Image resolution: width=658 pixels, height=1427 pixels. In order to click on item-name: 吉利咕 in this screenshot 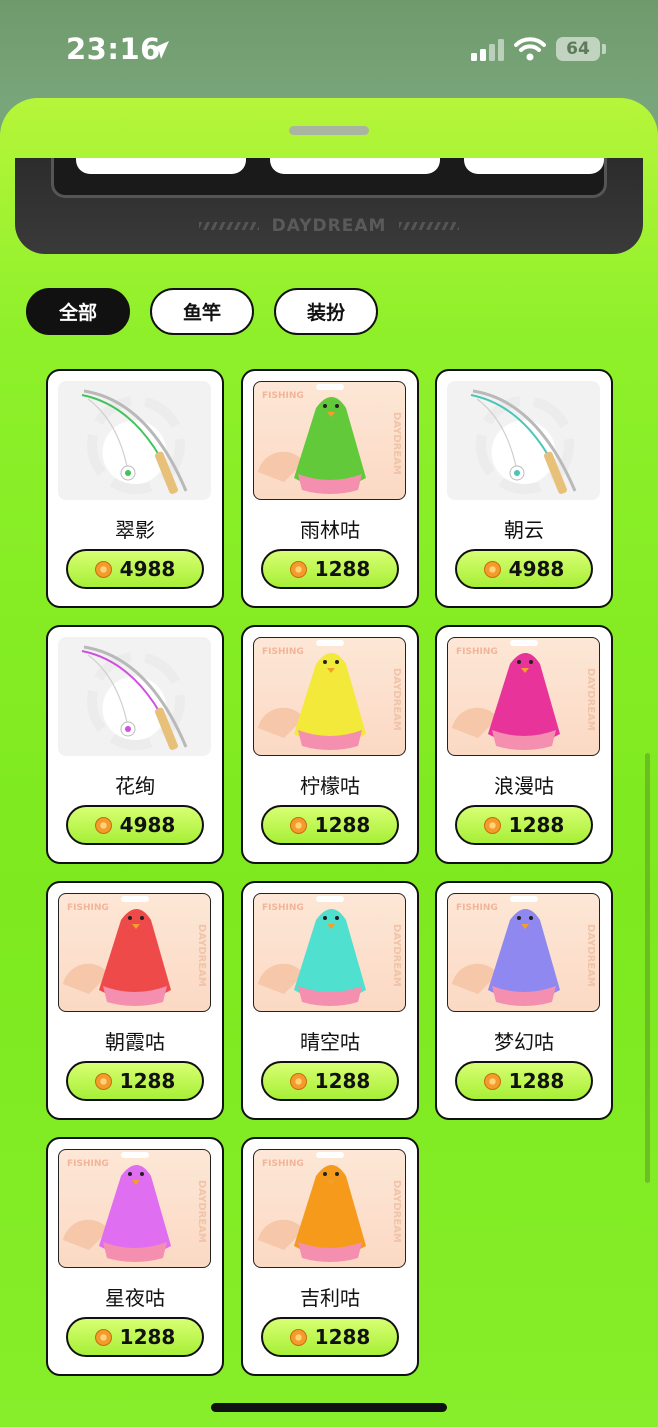, I will do `click(330, 1298)`.